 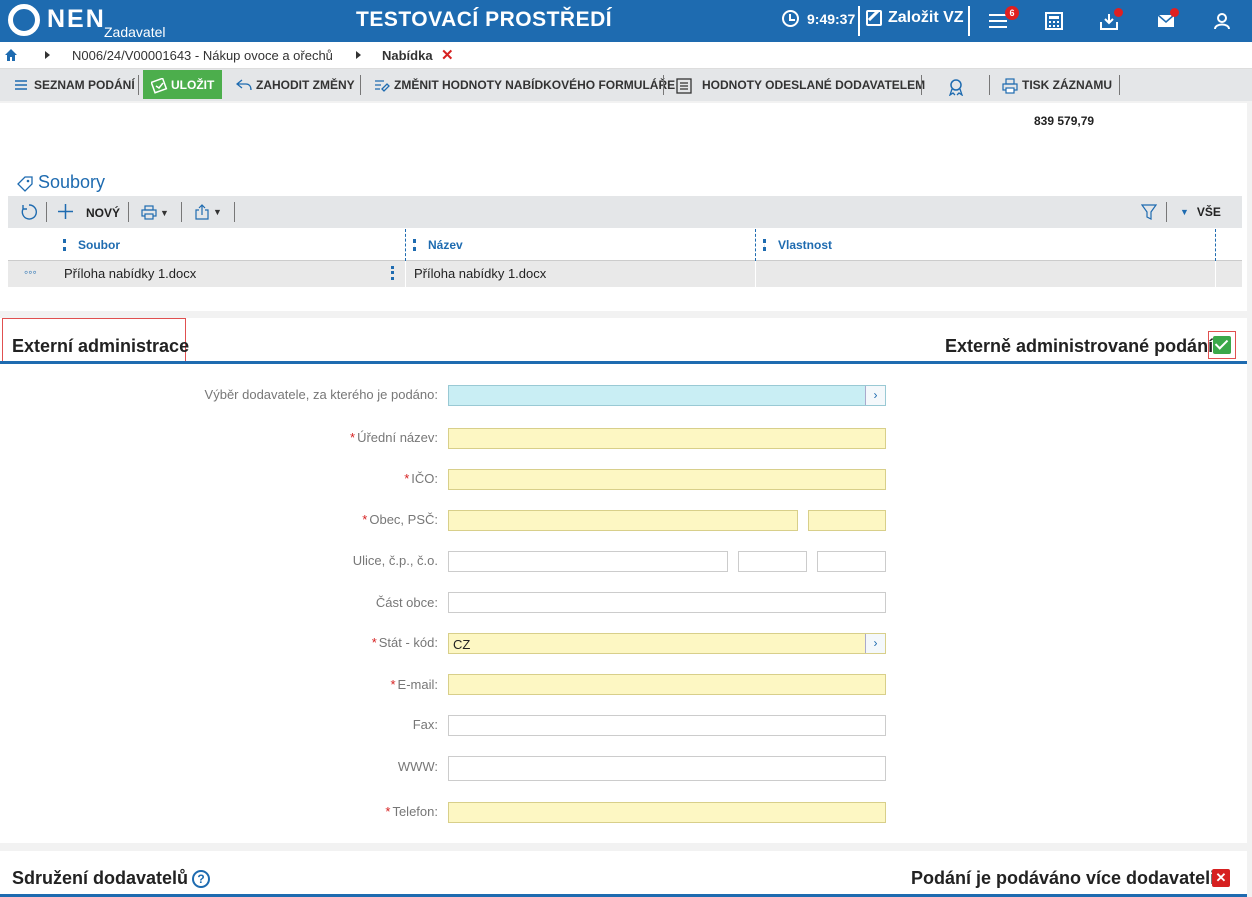 What do you see at coordinates (21, 85) in the screenshot?
I see `list-icon` at bounding box center [21, 85].